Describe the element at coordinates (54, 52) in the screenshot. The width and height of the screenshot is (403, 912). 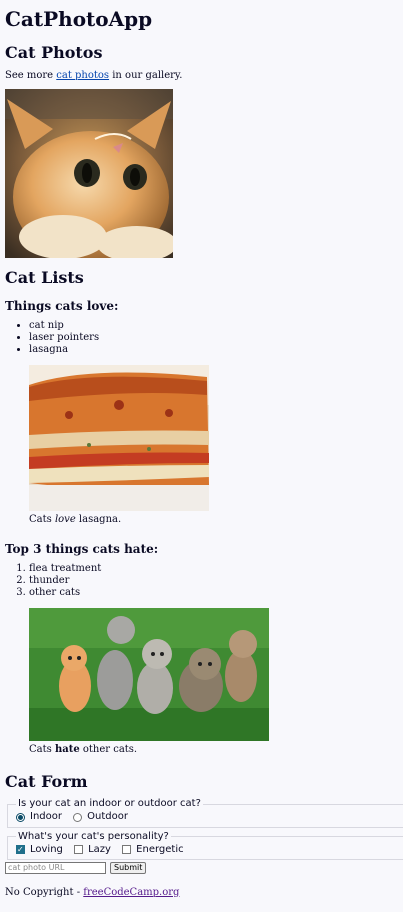
I see `cat-photos-heading: Cat Photos` at that location.